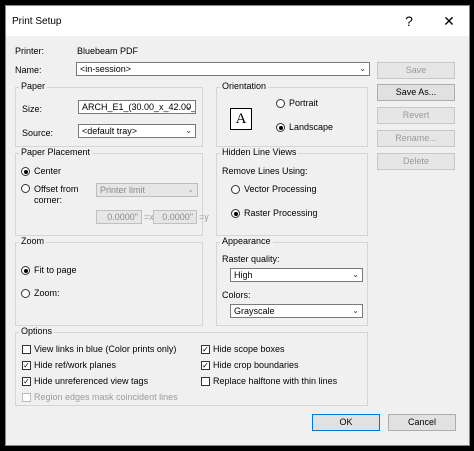 This screenshot has height=451, width=474. I want to click on appearance-group-title: Appearance, so click(246, 241).